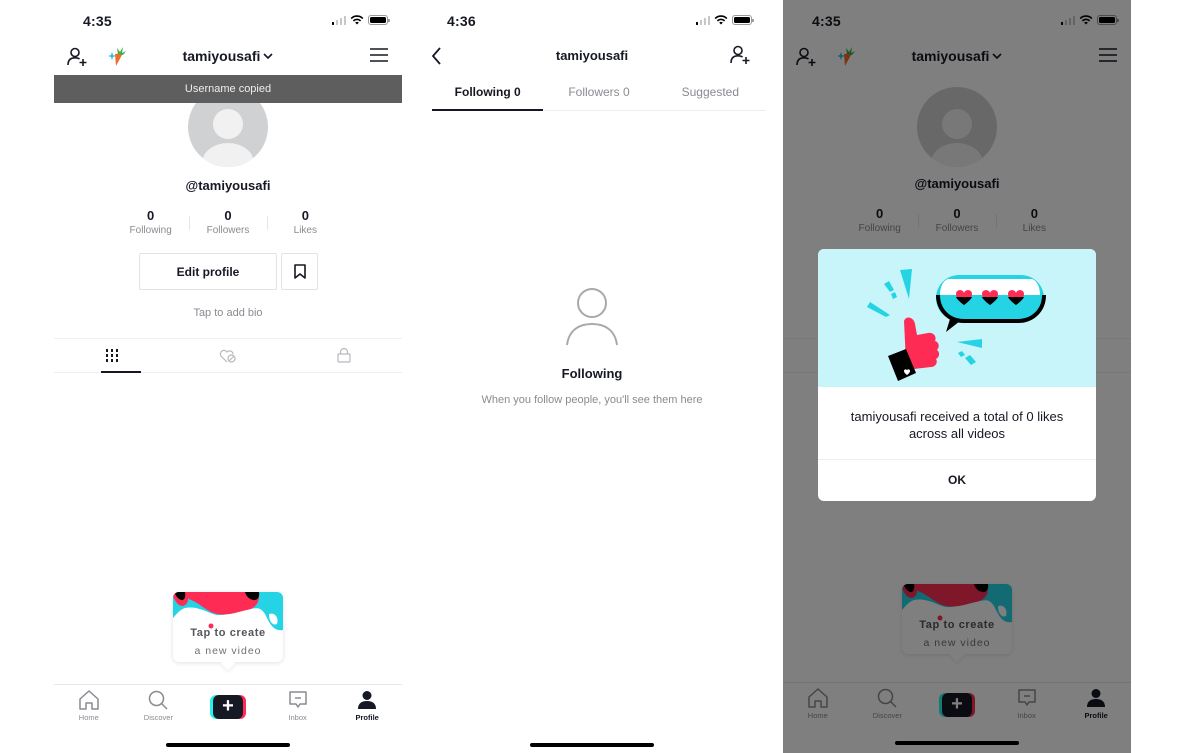  I want to click on profile-stats: 0Following 0Followers 0Likes, so click(228, 223).